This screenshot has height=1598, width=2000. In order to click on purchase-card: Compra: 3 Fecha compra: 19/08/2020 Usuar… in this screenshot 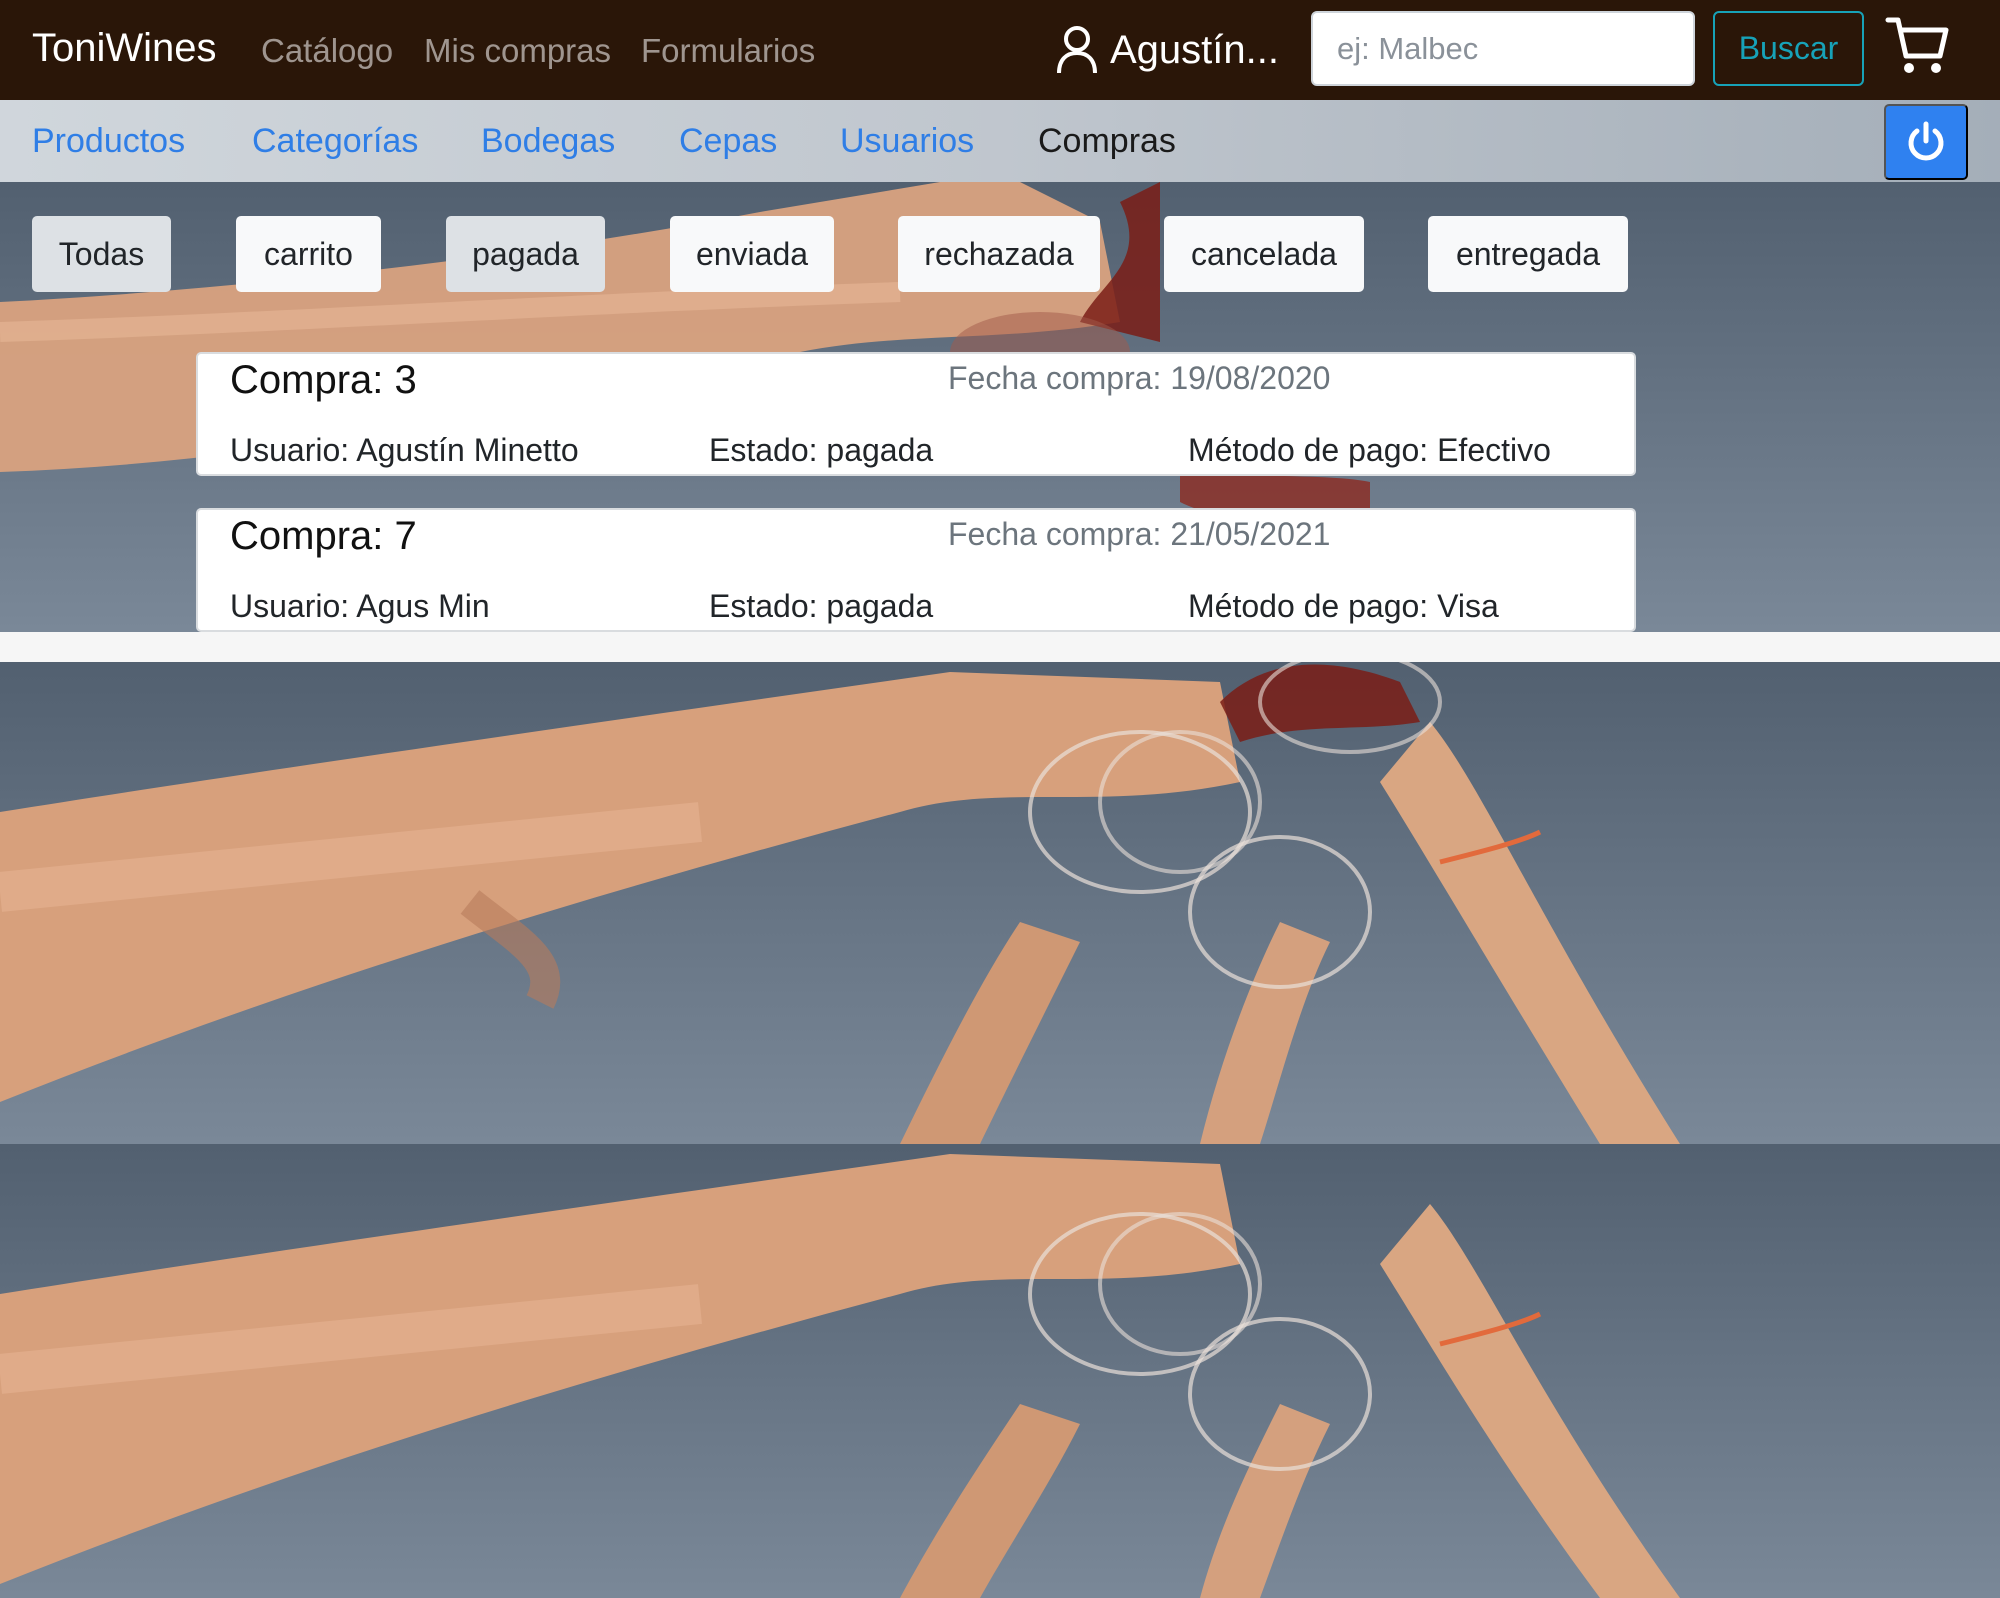, I will do `click(916, 414)`.